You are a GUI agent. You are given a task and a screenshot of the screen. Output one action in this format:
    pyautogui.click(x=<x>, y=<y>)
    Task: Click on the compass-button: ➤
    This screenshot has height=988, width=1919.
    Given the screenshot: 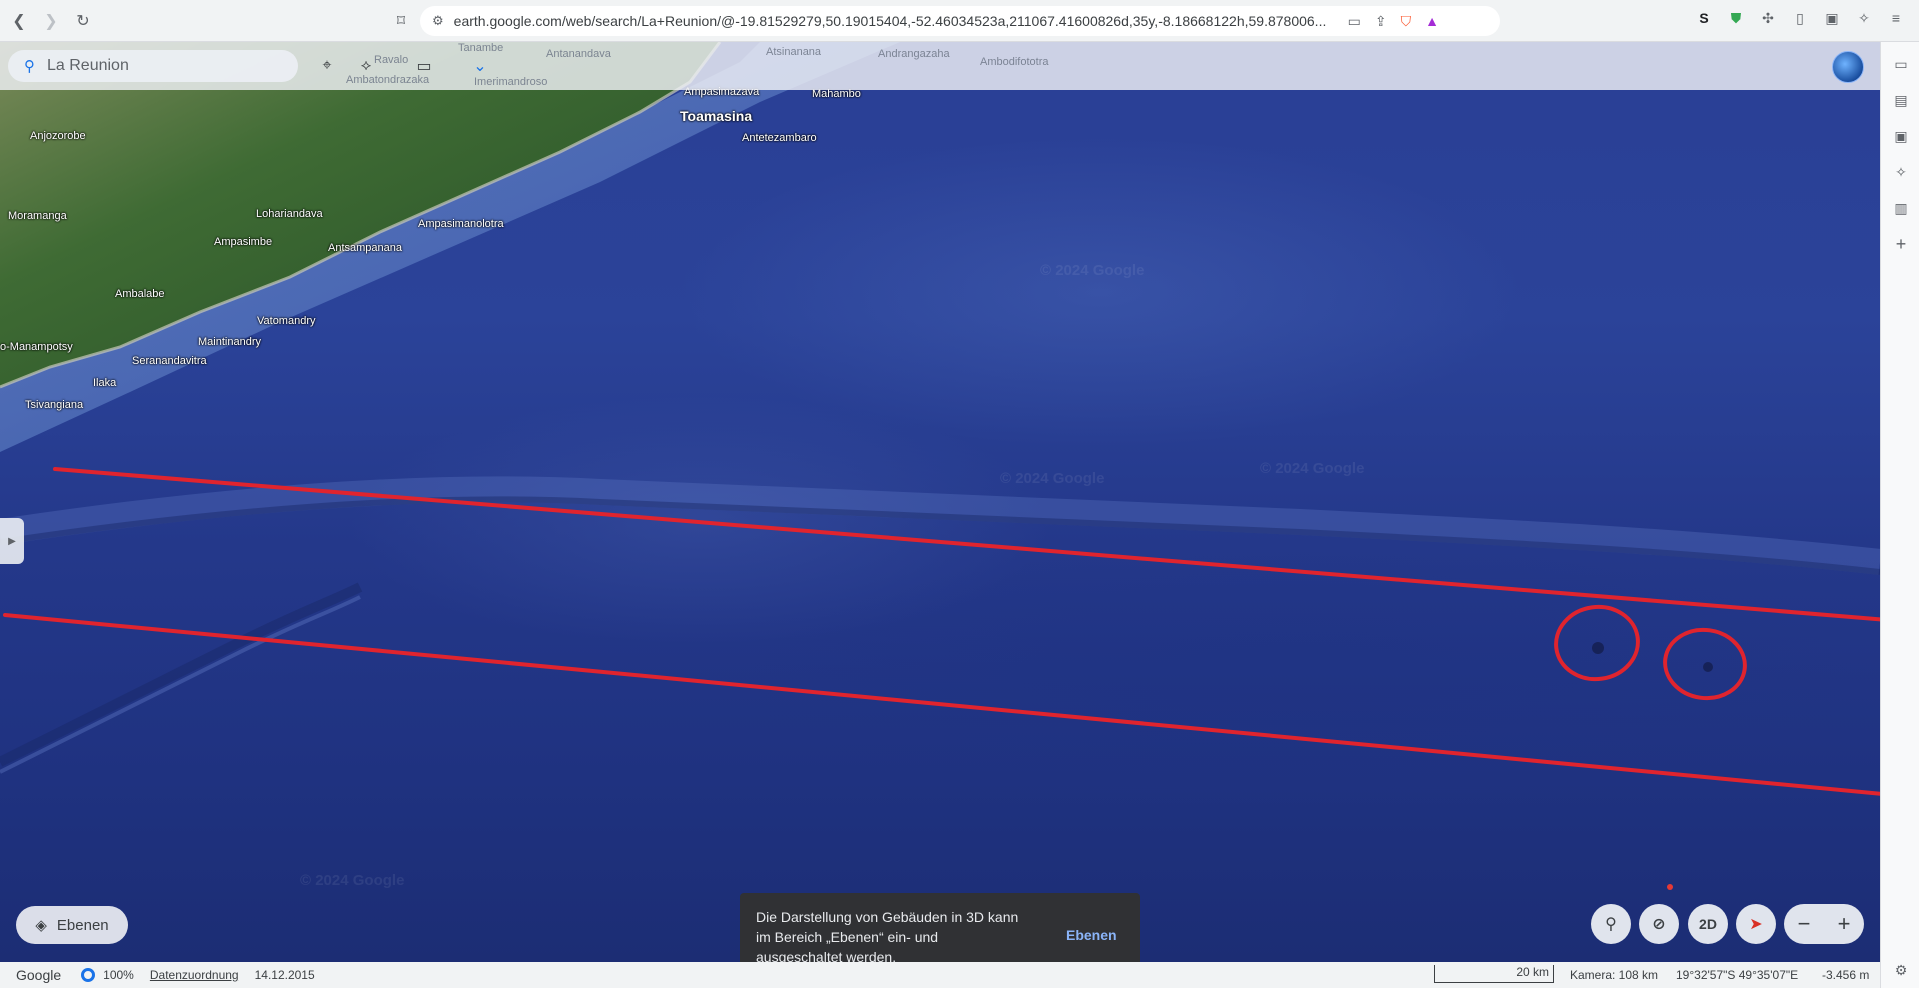 What is the action you would take?
    pyautogui.click(x=1756, y=924)
    